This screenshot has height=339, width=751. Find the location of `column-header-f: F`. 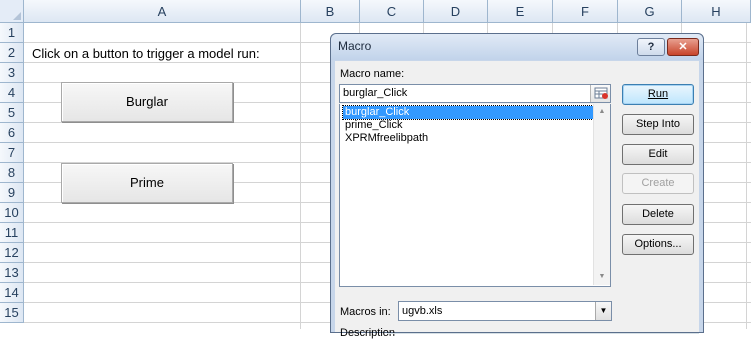

column-header-f: F is located at coordinates (585, 11).